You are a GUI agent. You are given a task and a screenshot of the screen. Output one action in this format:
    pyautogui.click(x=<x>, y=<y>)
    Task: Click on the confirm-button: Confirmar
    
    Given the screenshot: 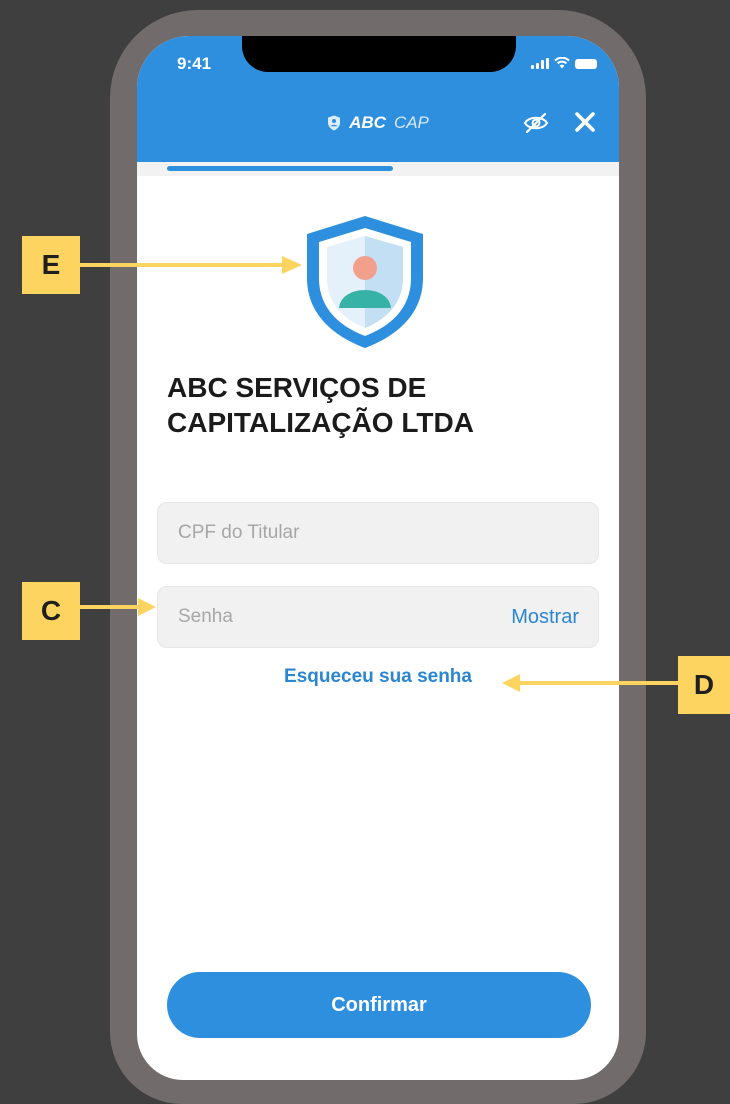 What is the action you would take?
    pyautogui.click(x=379, y=1005)
    